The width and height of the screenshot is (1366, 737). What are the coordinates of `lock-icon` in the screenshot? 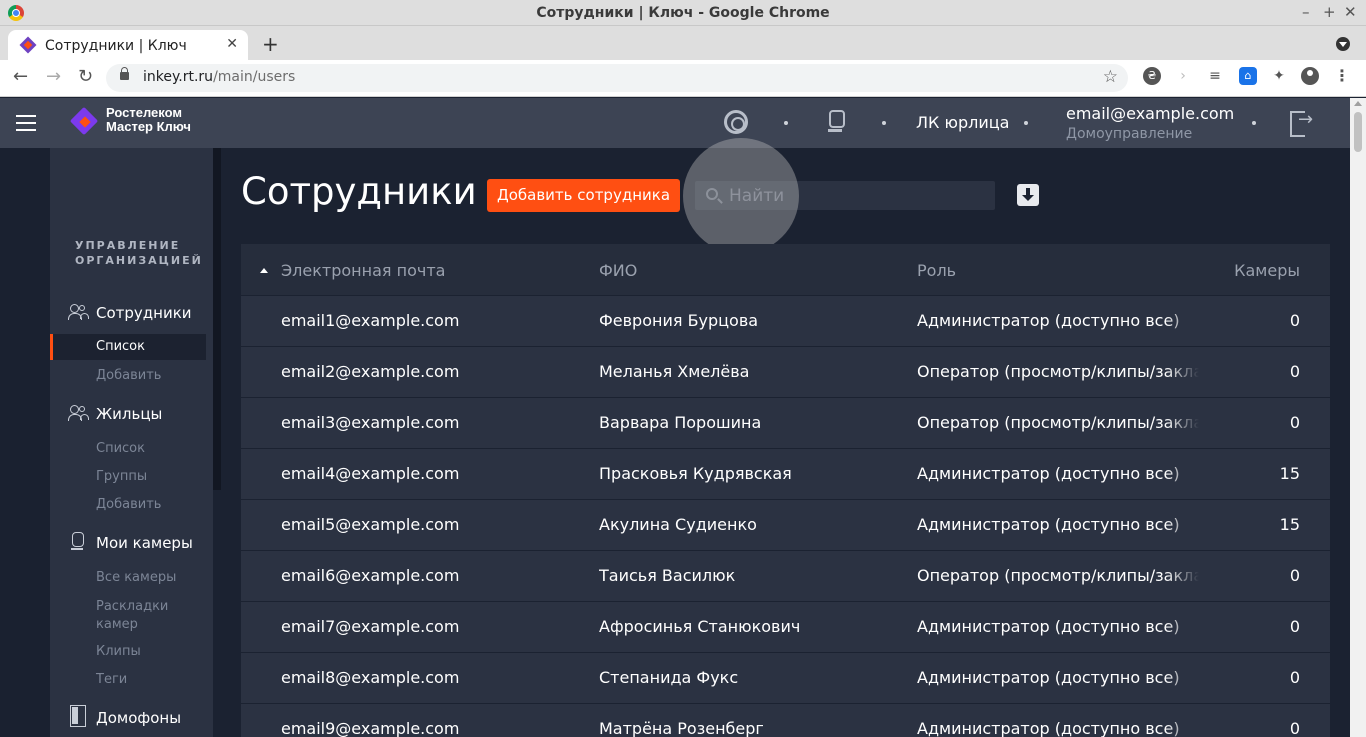 It's located at (124, 73).